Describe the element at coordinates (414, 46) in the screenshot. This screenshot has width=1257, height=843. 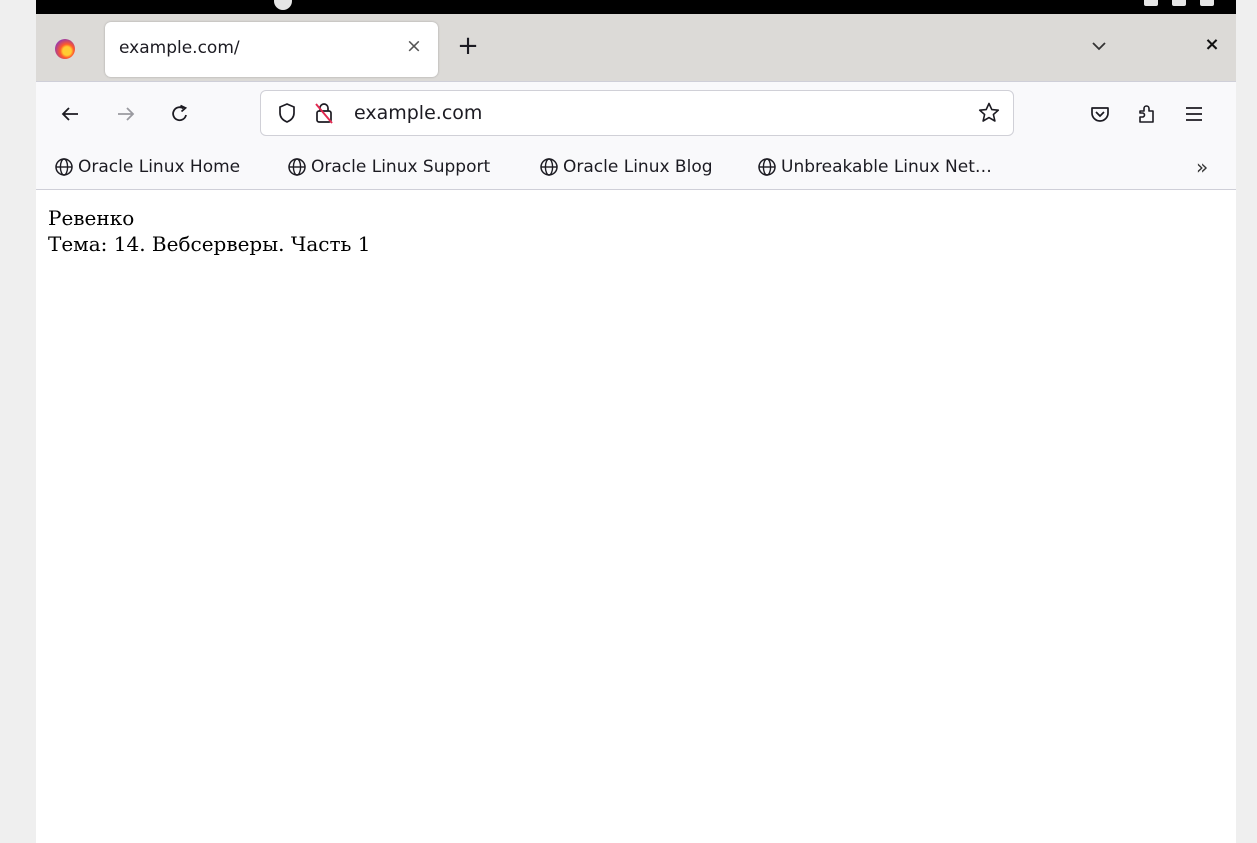
I see `tab-close-icon: ×` at that location.